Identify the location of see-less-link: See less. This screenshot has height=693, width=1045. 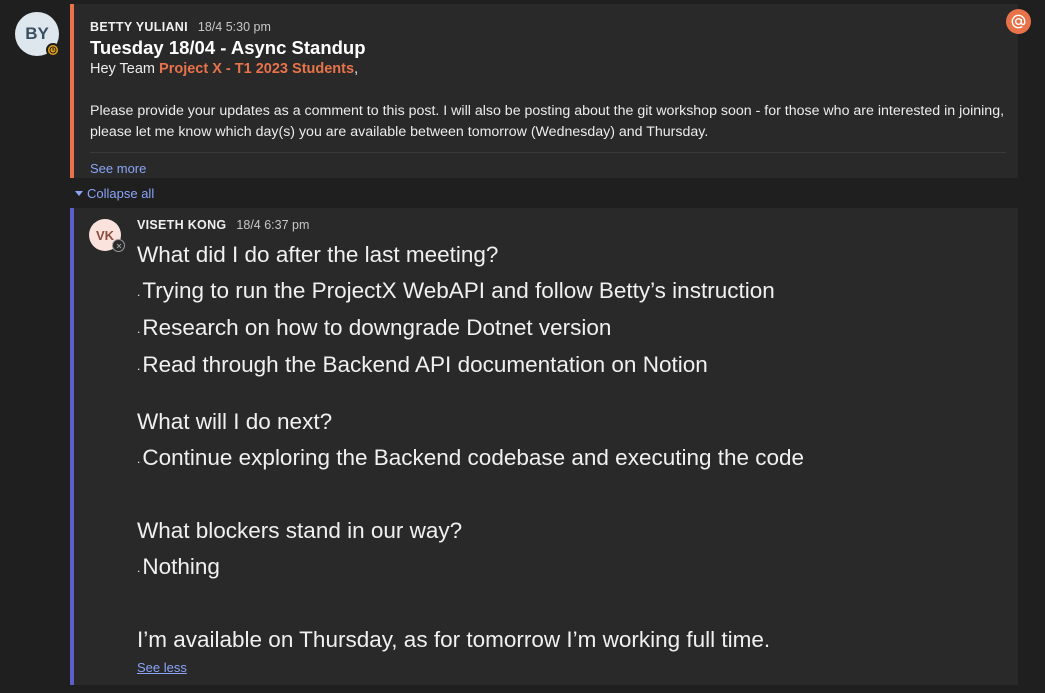
(162, 667).